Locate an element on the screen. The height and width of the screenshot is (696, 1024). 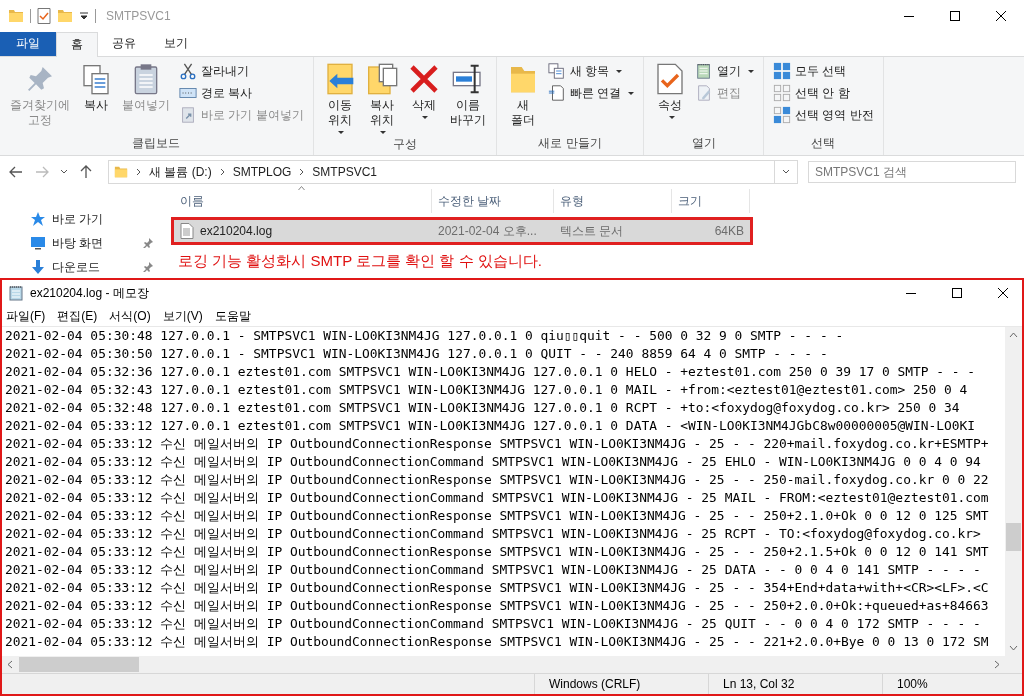
log-line: 2021-02-04 05:33:12 수신 메일서버의 IP OutboundConnectionResponse SMTPSVC1 WIN-LO0KI3NM4JG - 25 - - 250+2.1.0+Ok 0 0 12 0 125 SMT is located at coordinates (497, 516).